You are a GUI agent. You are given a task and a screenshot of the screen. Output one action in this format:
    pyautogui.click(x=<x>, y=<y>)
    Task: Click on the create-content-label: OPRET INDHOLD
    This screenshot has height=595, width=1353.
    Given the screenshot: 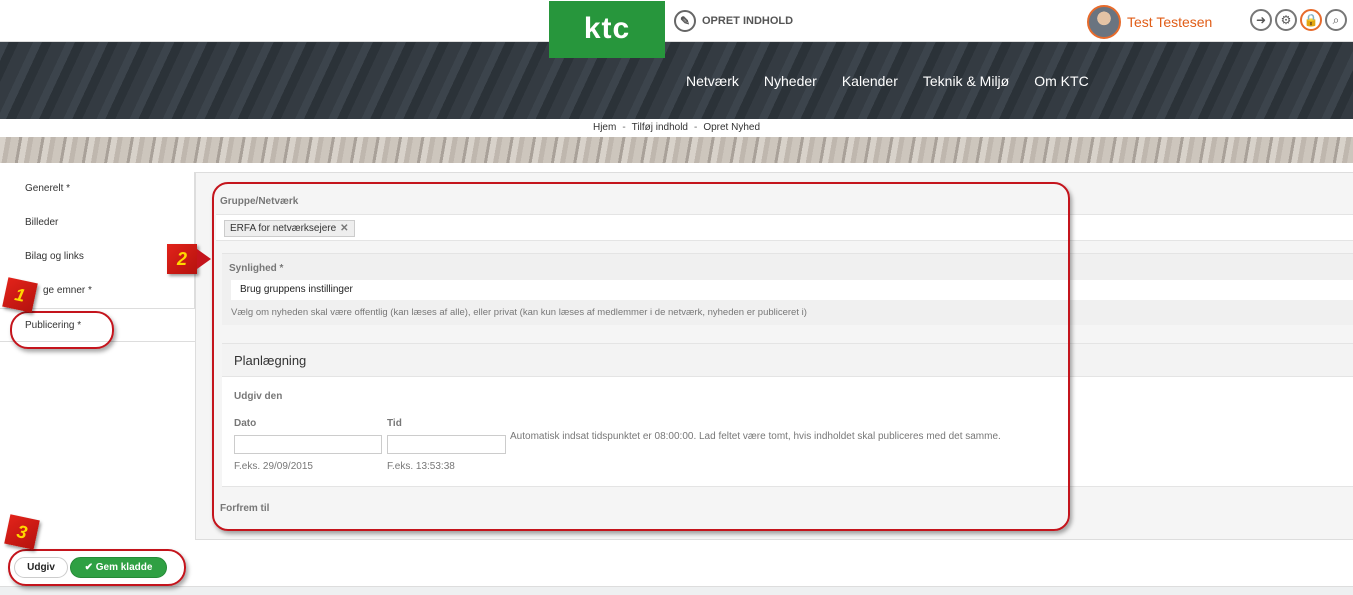 What is the action you would take?
    pyautogui.click(x=748, y=21)
    